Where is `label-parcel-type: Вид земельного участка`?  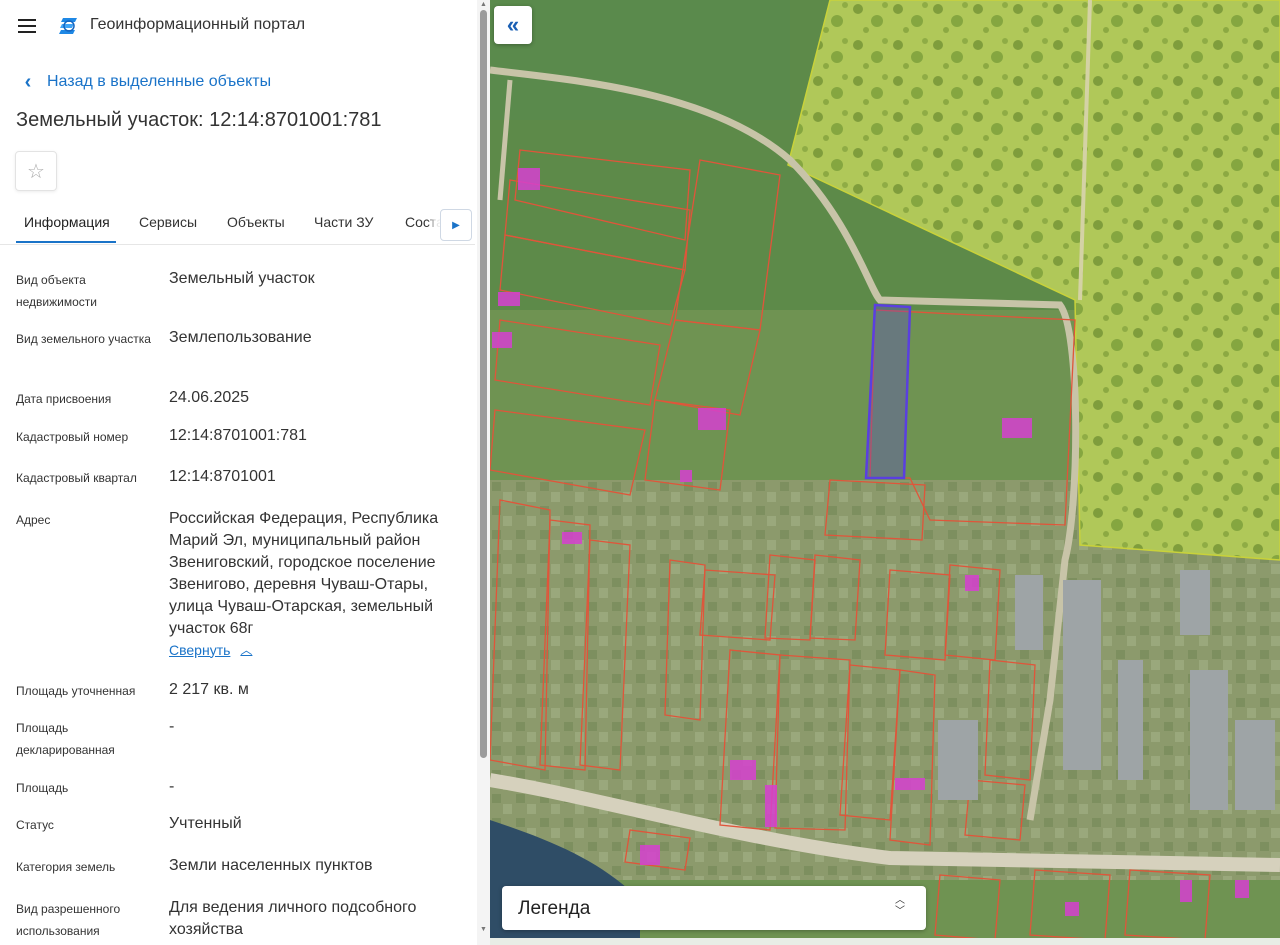 label-parcel-type: Вид земельного участка is located at coordinates (83, 339).